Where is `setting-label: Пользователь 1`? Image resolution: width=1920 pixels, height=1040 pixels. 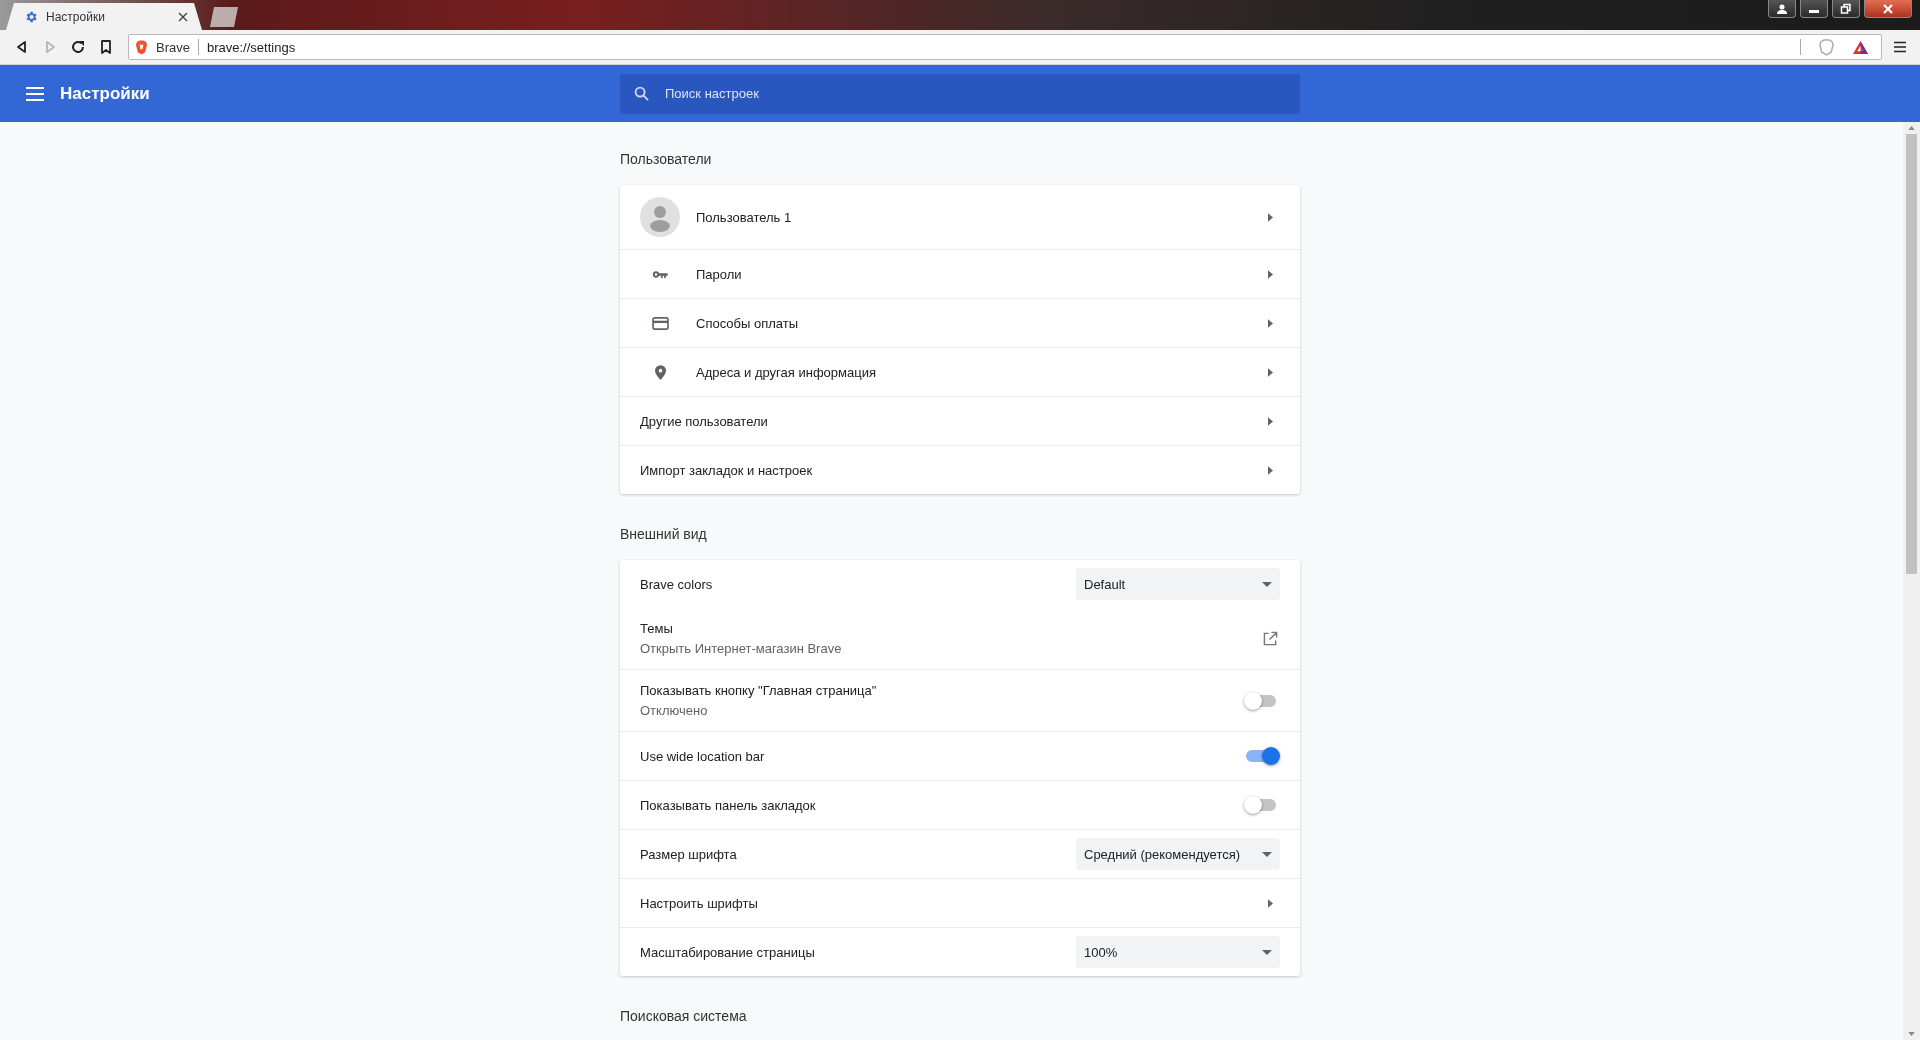
setting-label: Пользователь 1 is located at coordinates (744, 217).